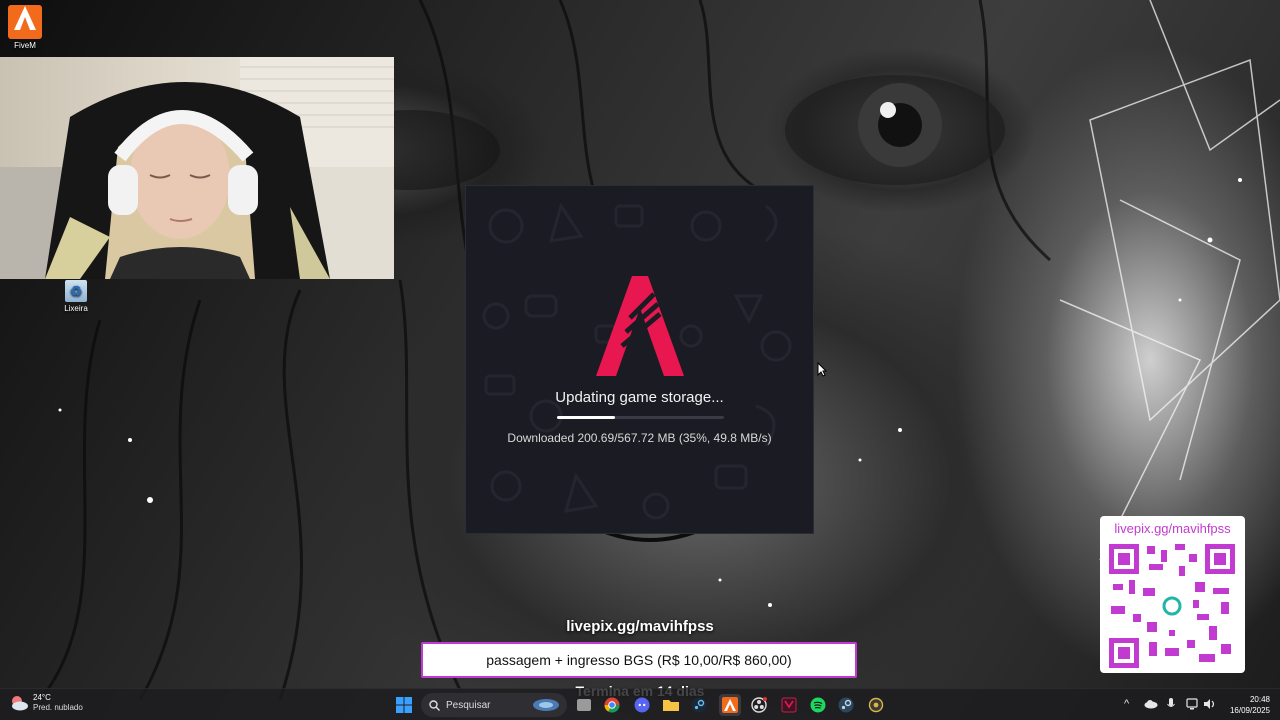 This screenshot has width=1280, height=720. Describe the element at coordinates (42, 697) in the screenshot. I see `weather-temperature: 24°C` at that location.